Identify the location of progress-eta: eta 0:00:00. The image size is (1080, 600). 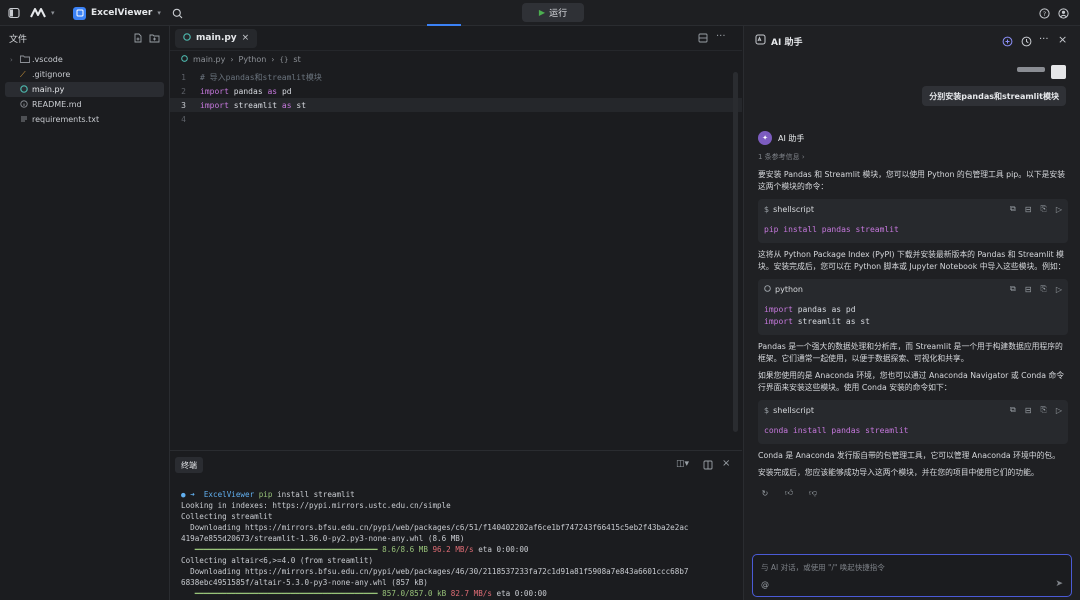
(521, 593).